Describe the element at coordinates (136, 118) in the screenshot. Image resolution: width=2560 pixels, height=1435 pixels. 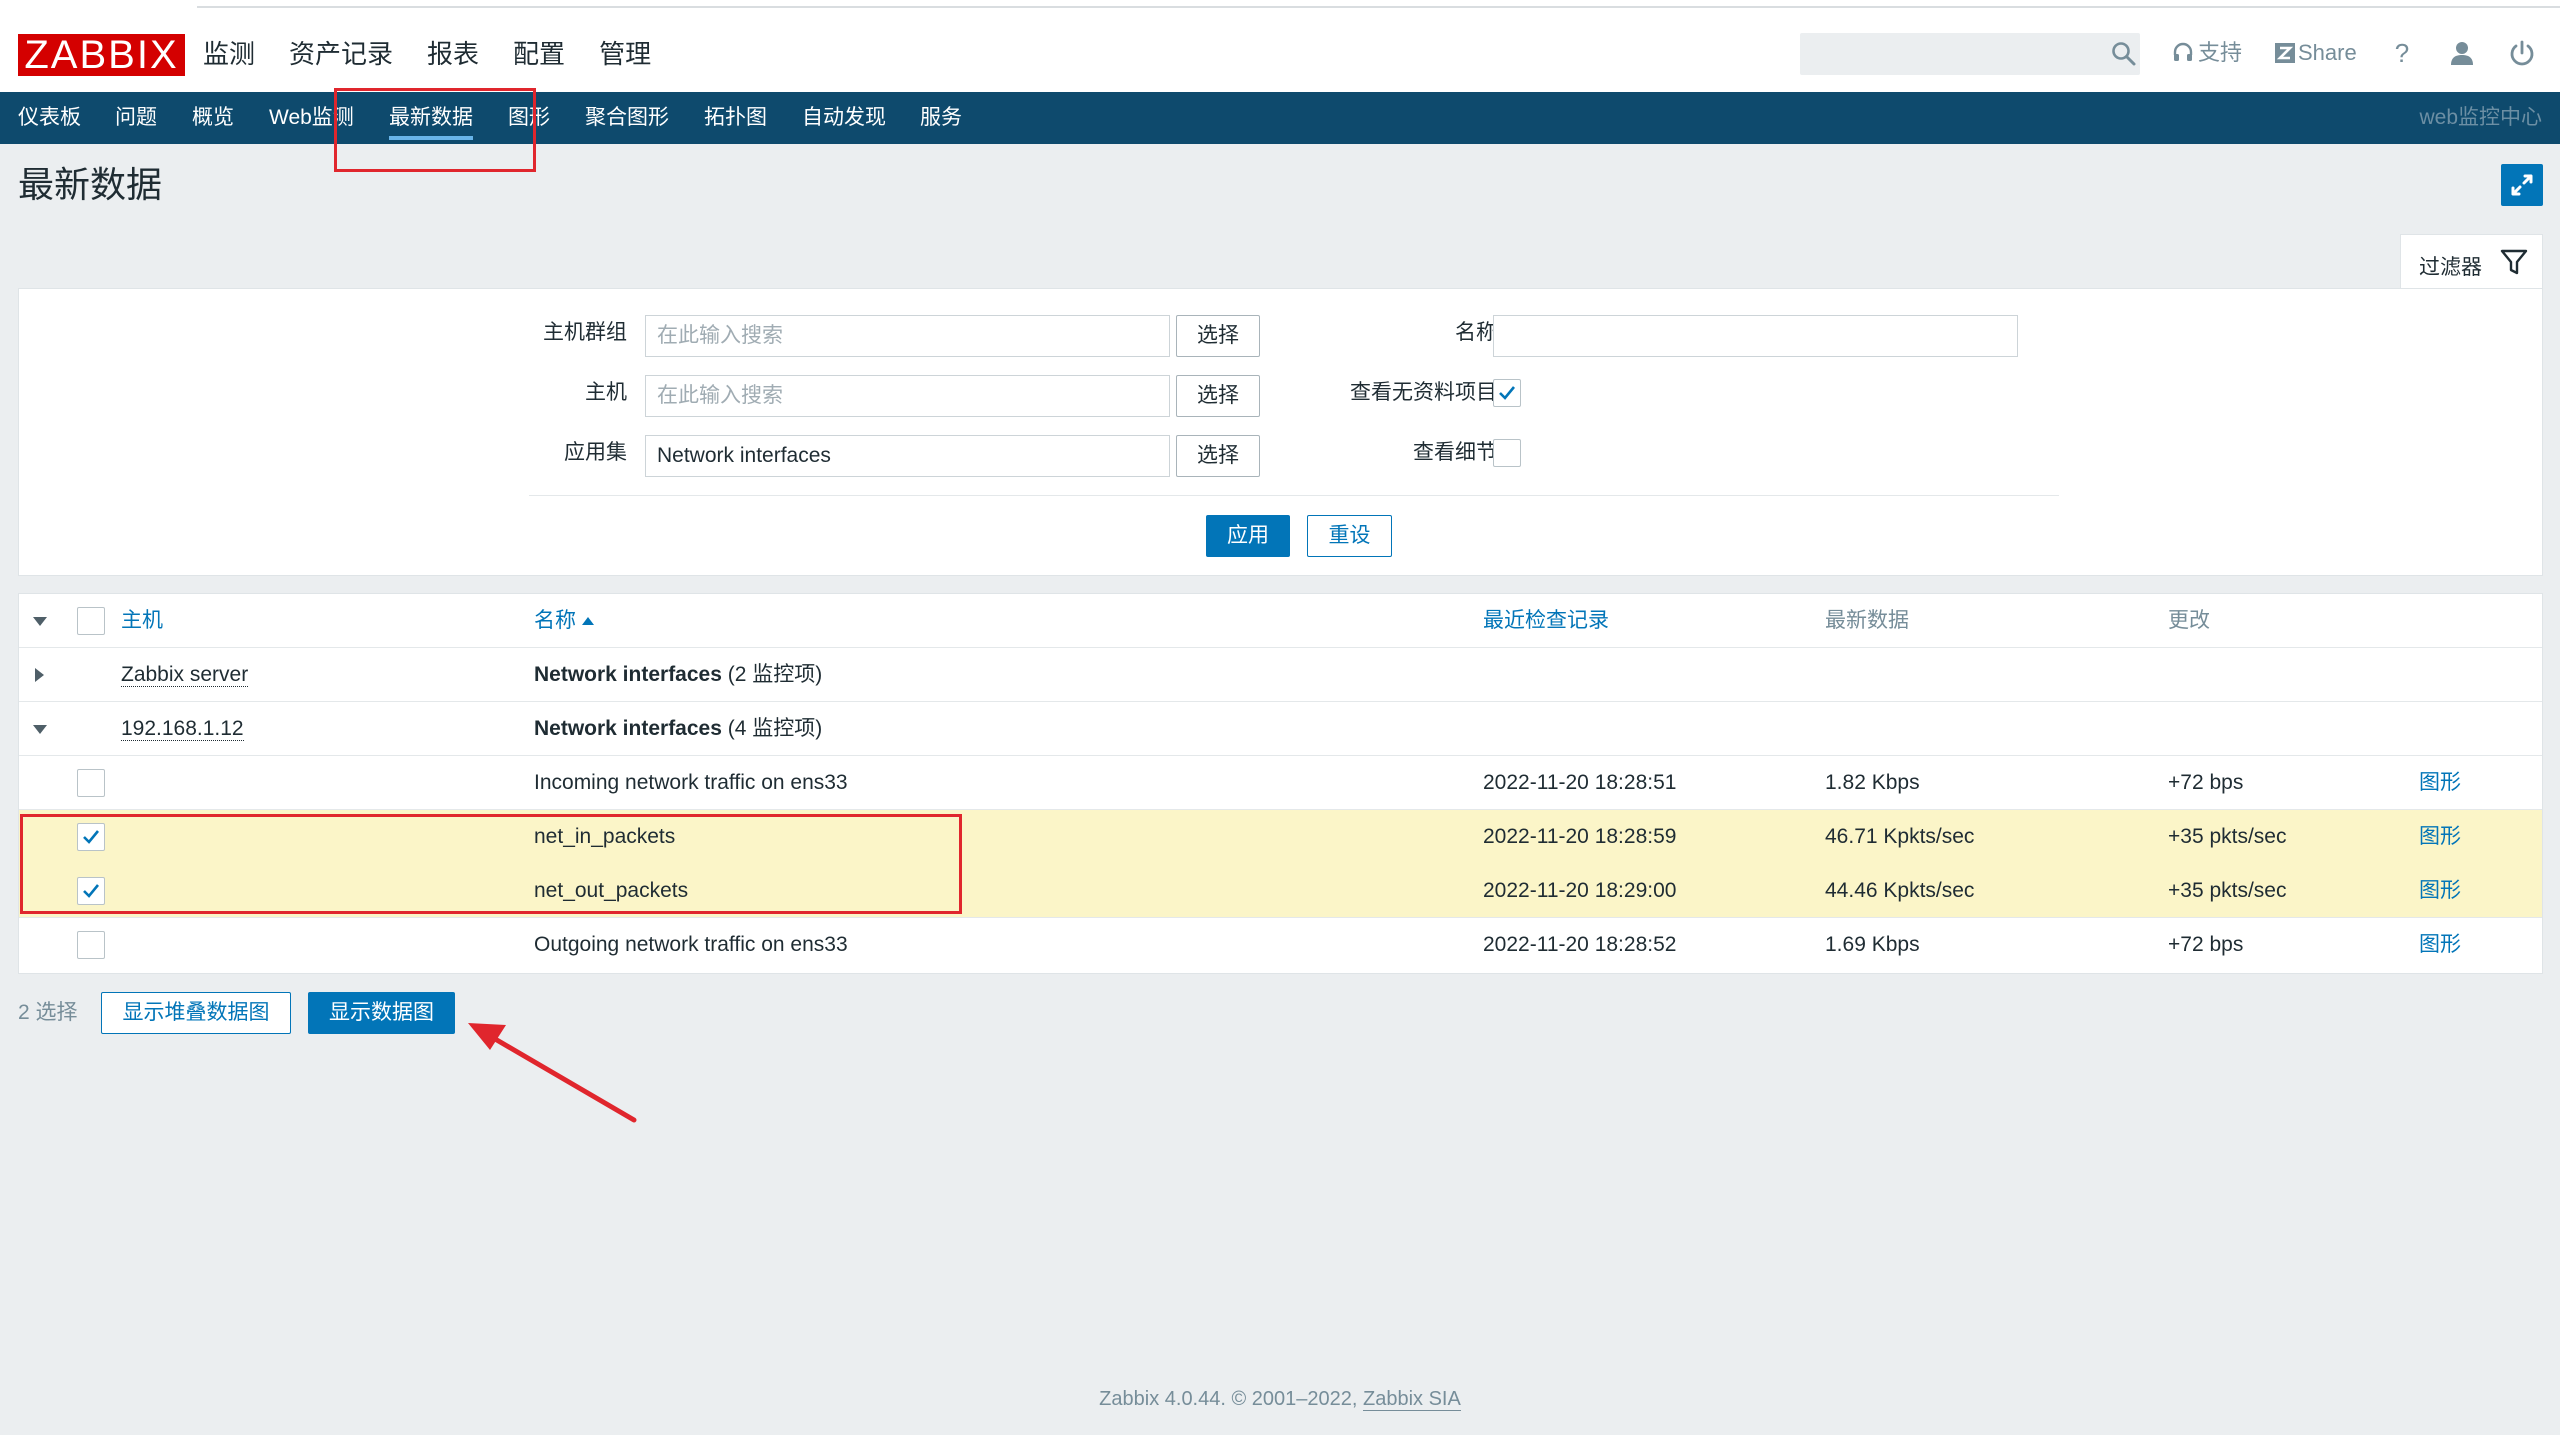
I see `sub-menu-problems: 问题` at that location.